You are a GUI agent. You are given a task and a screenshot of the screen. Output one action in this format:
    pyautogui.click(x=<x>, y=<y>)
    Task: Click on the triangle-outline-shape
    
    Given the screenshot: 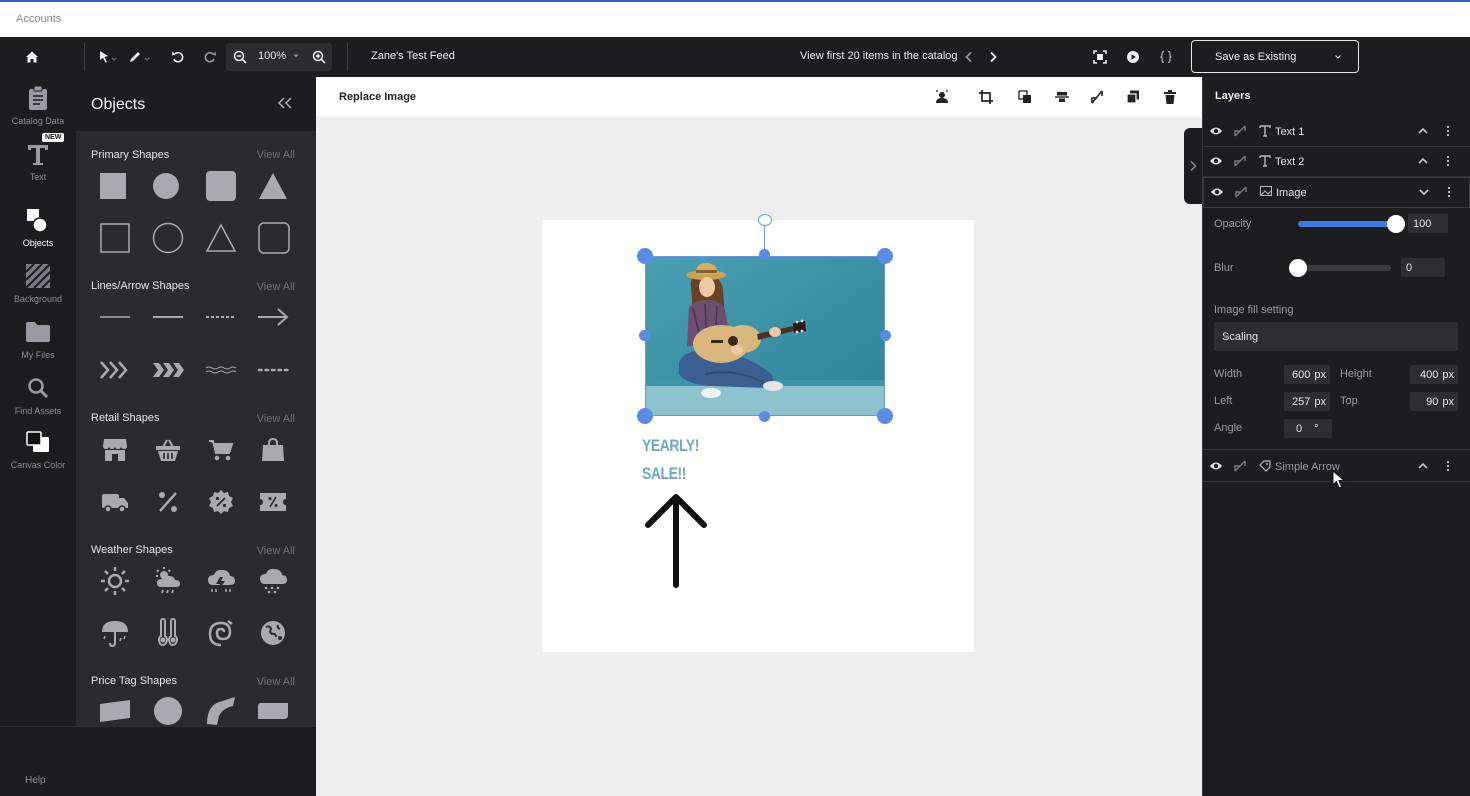 What is the action you would take?
    pyautogui.click(x=221, y=238)
    